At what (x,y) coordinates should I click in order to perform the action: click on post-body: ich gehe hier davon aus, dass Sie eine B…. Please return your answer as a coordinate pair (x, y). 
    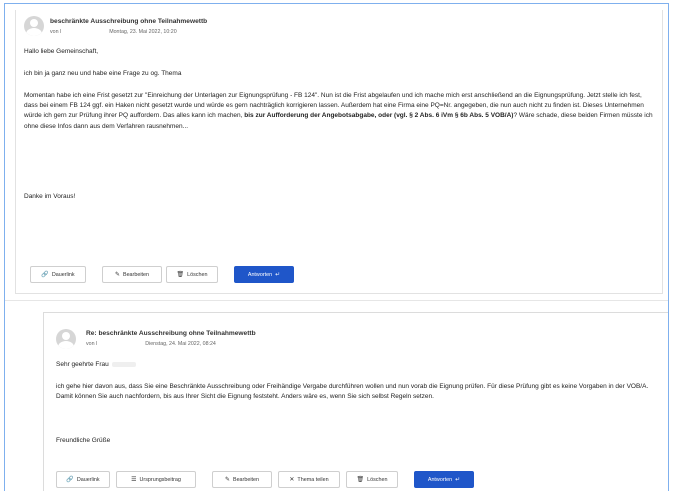
    Looking at the image, I should click on (352, 392).